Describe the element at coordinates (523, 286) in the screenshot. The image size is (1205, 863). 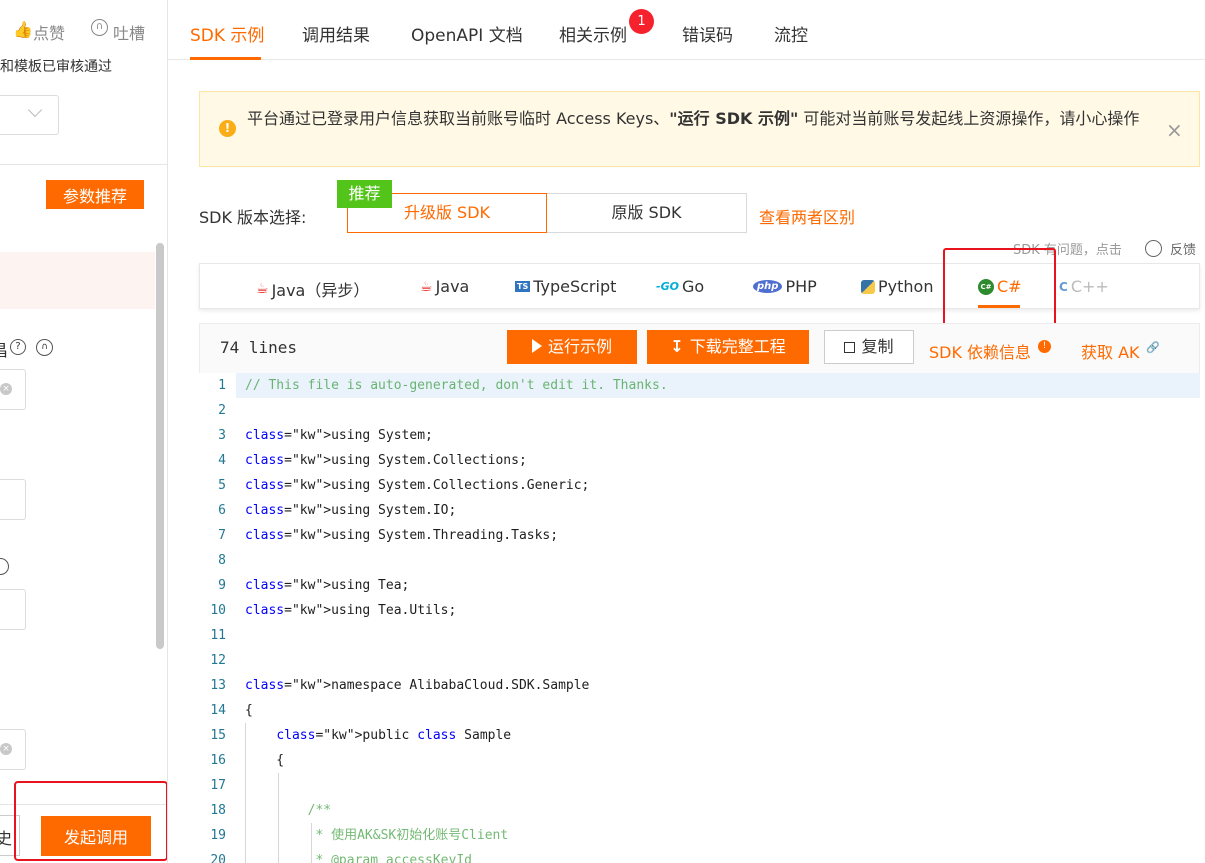
I see `typescript-icon: TS` at that location.